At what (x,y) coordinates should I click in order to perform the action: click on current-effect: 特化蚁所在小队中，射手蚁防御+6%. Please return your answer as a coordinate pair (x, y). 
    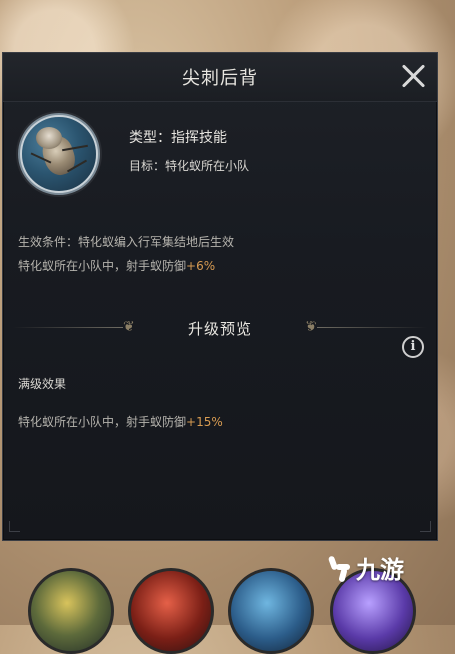
    Looking at the image, I should click on (116, 265).